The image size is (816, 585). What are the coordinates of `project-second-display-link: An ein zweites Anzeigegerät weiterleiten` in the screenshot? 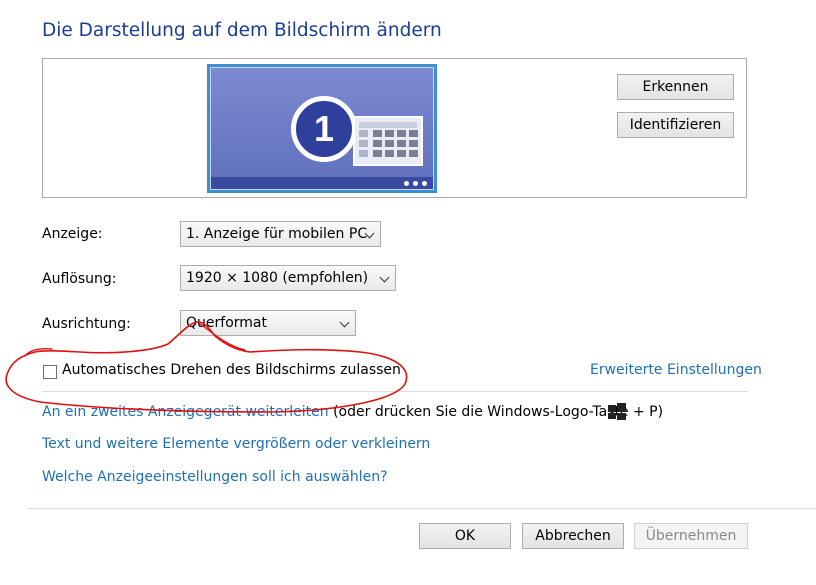 It's located at (185, 412).